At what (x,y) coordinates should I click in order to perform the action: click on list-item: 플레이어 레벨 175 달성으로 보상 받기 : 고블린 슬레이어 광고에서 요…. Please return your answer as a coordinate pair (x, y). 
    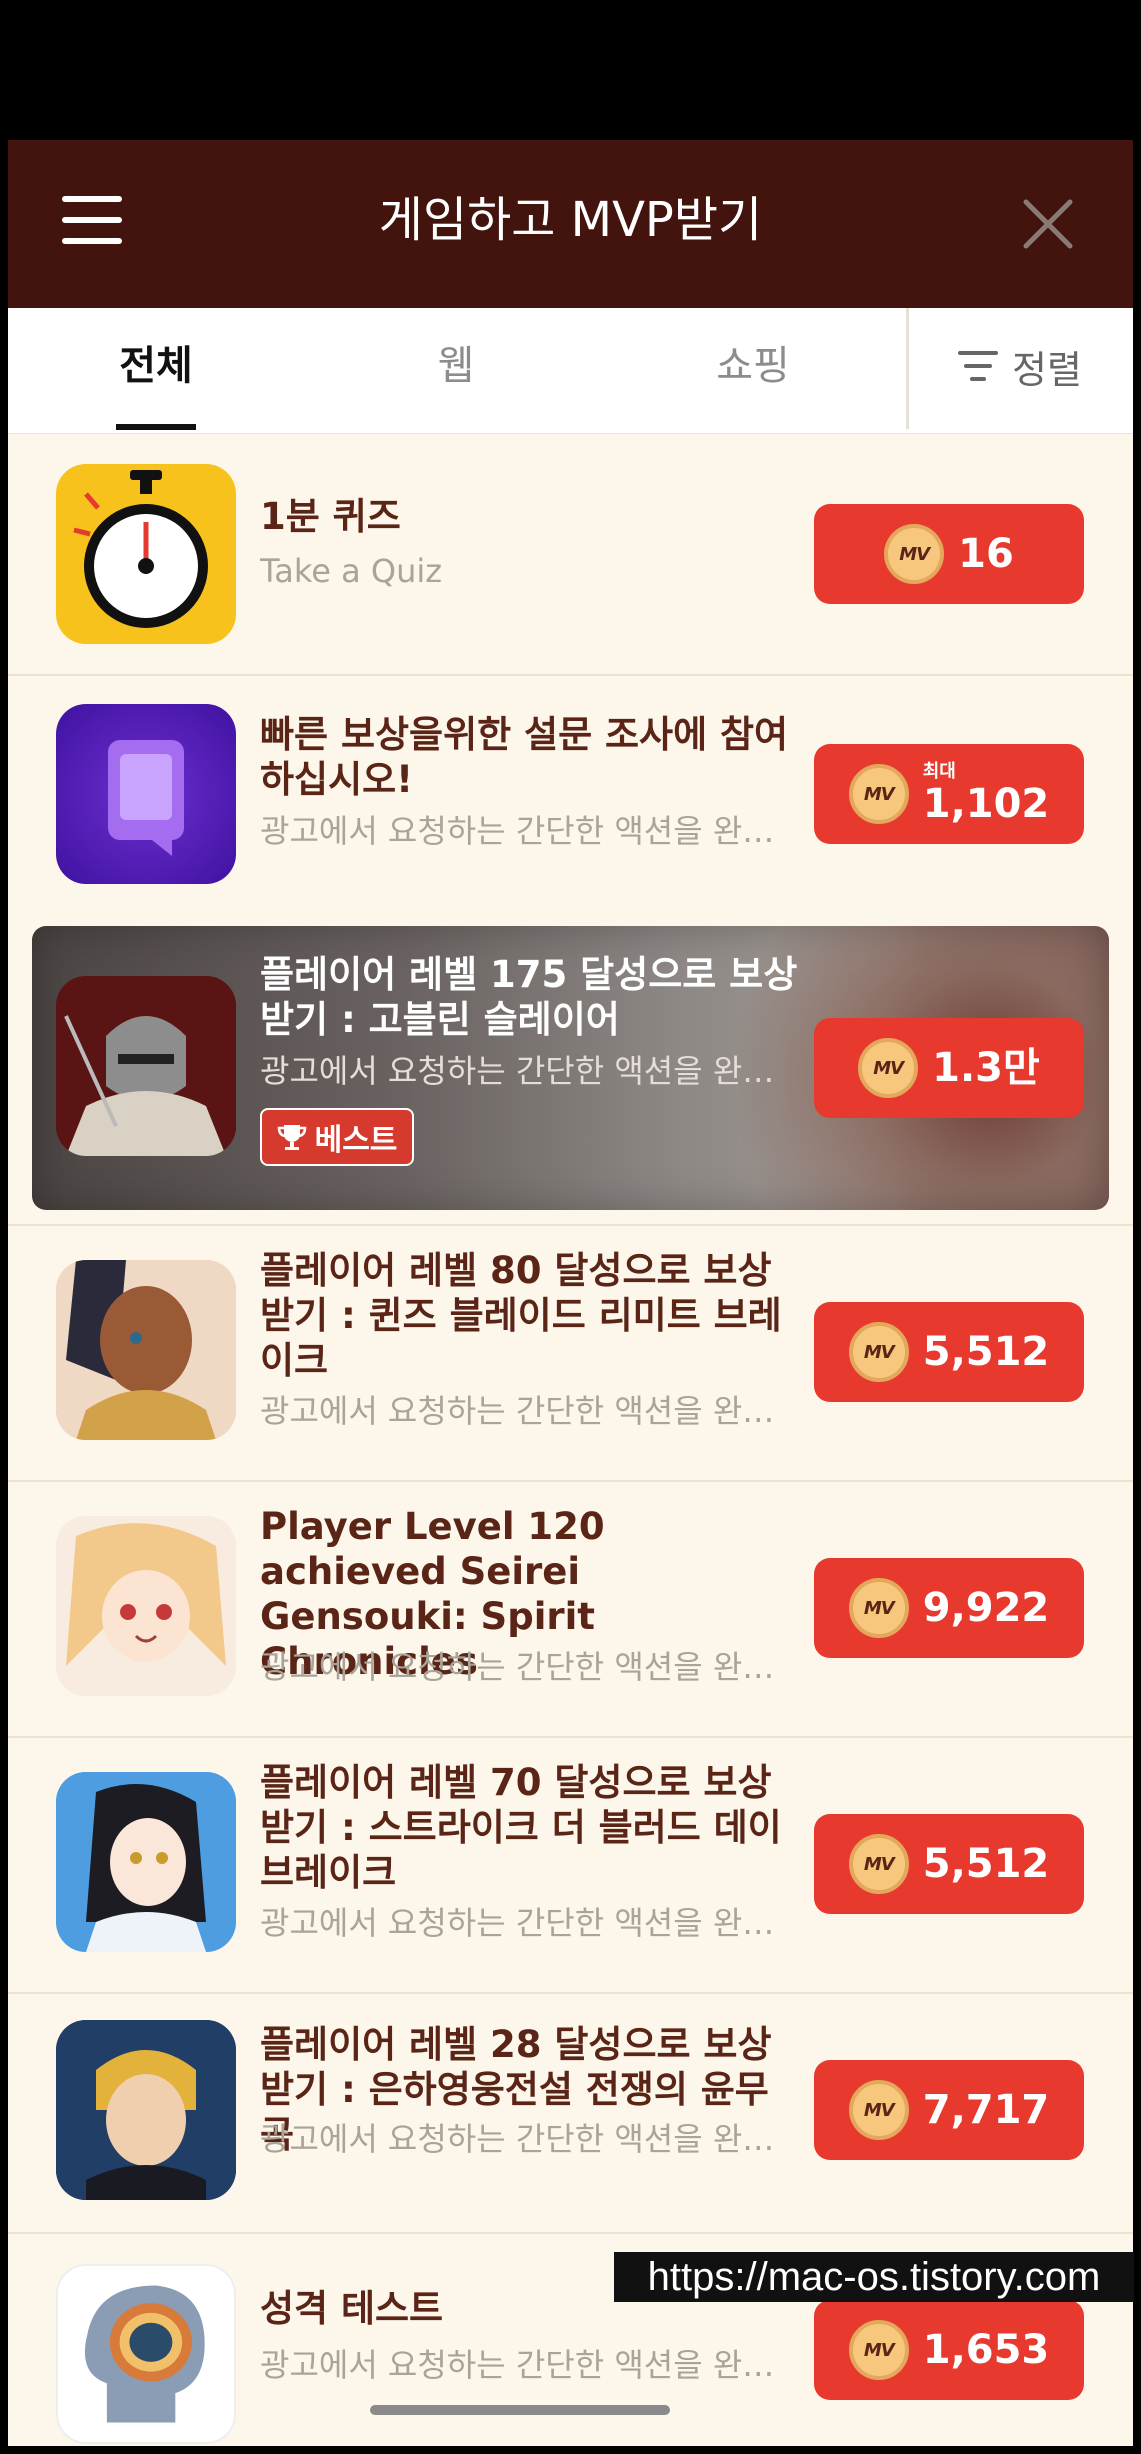
    Looking at the image, I should click on (570, 1070).